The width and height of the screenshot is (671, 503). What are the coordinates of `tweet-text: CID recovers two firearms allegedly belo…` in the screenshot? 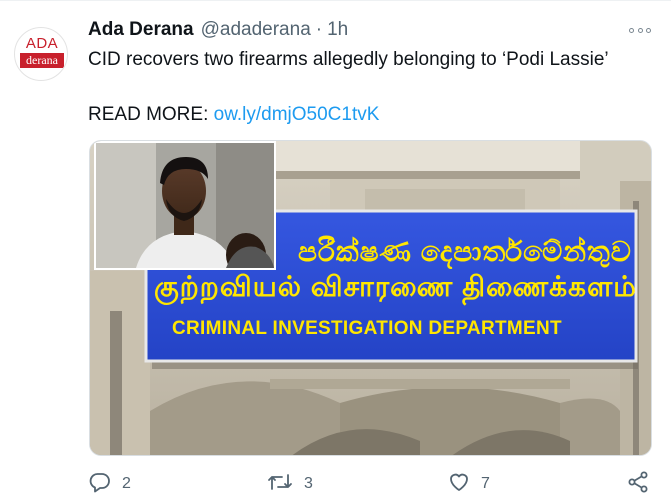 It's located at (348, 59).